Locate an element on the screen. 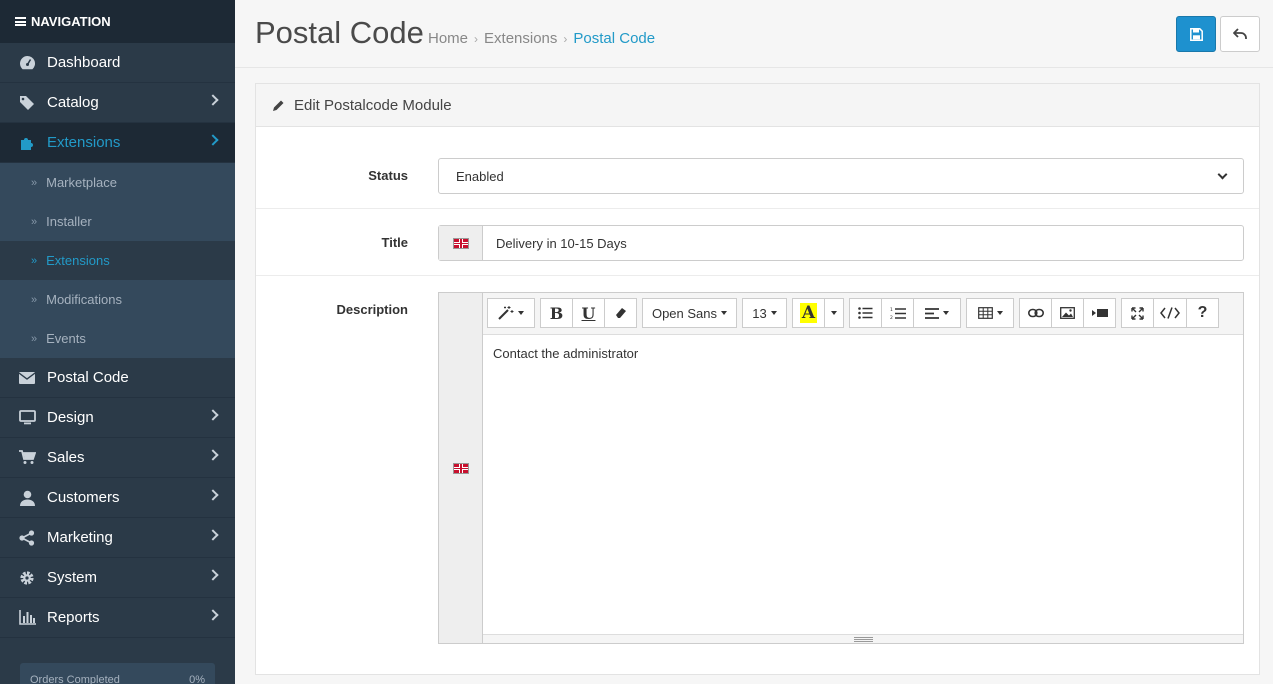 This screenshot has height=684, width=1273. chevron-down-icon is located at coordinates (1222, 174).